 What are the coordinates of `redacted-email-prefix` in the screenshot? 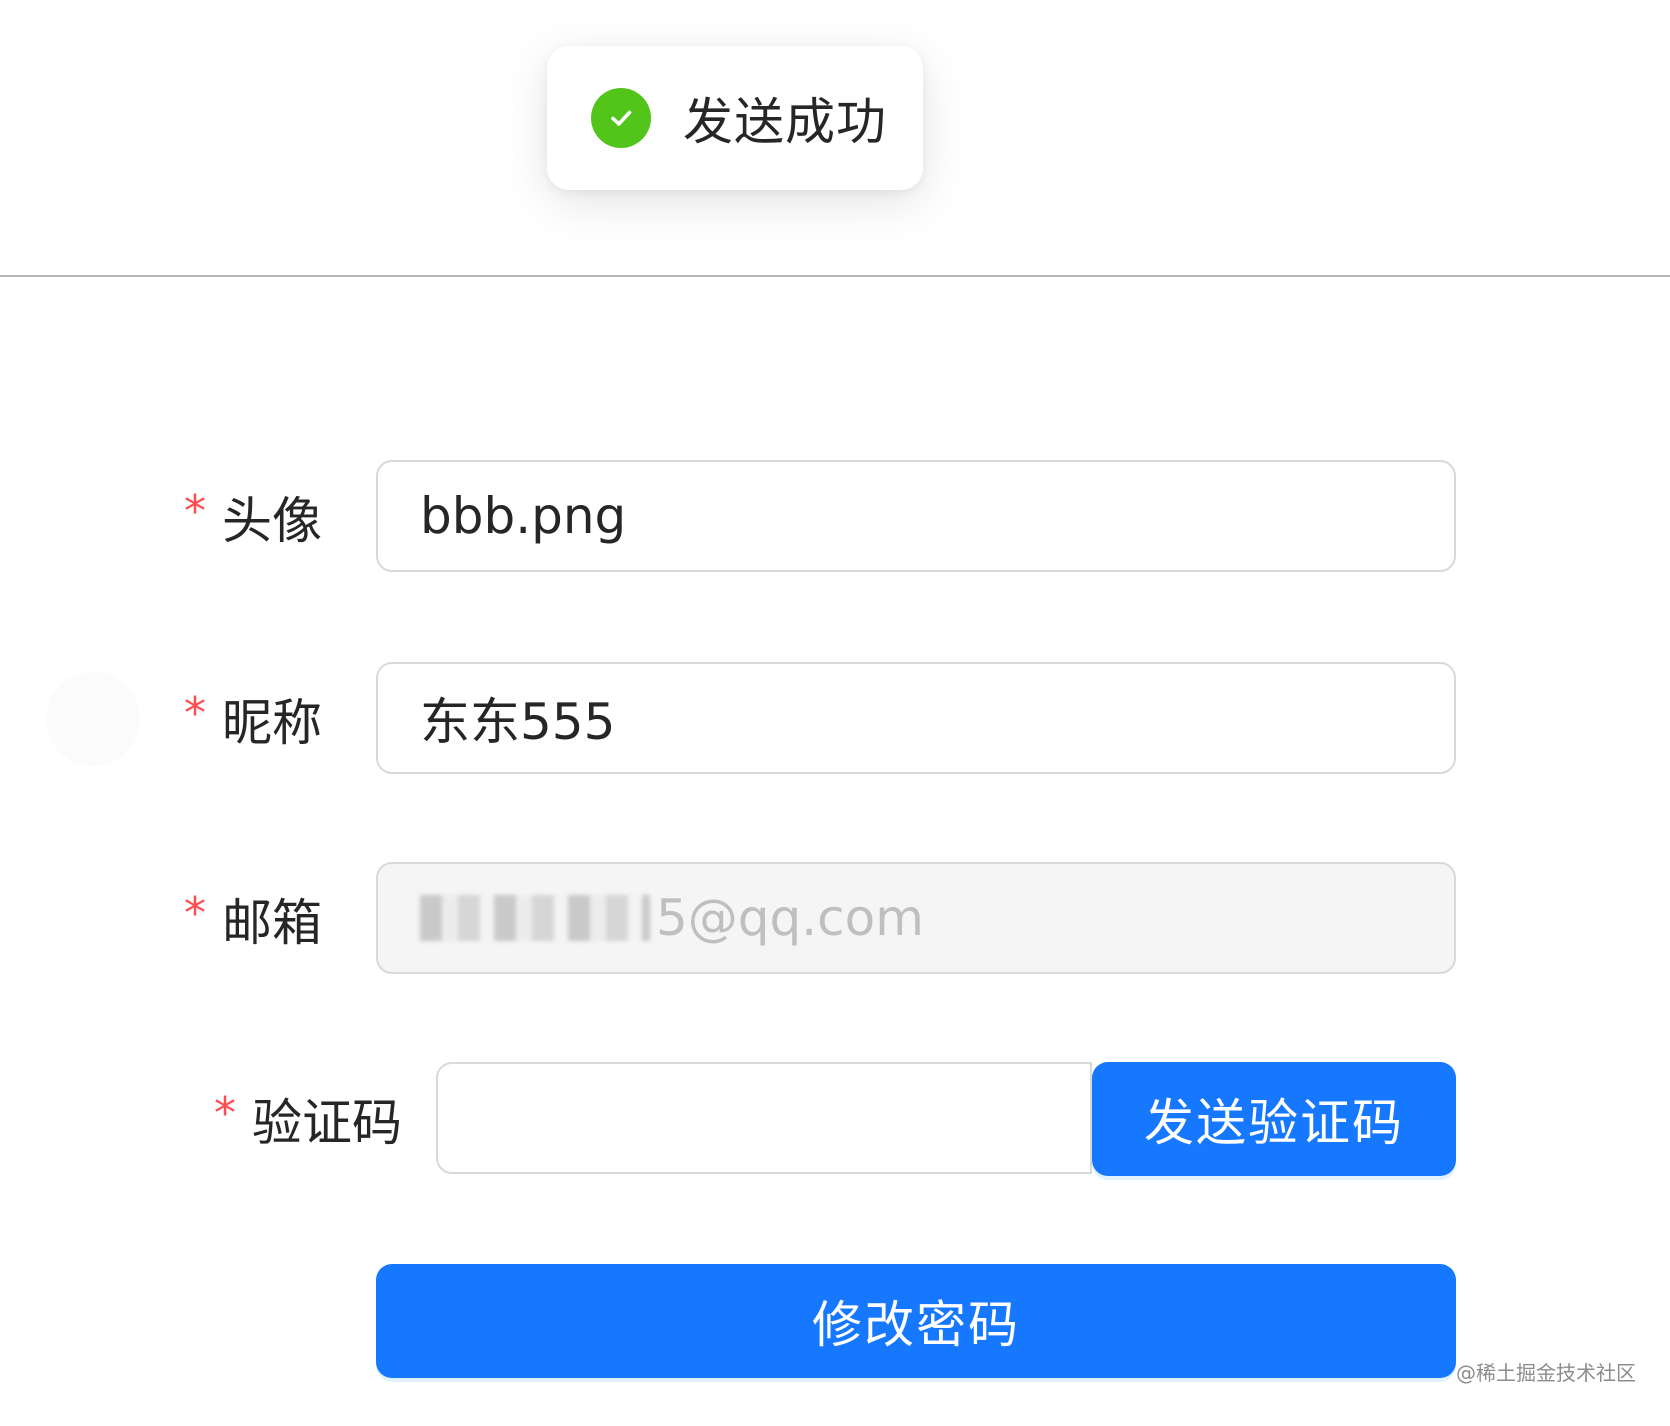 It's located at (535, 918).